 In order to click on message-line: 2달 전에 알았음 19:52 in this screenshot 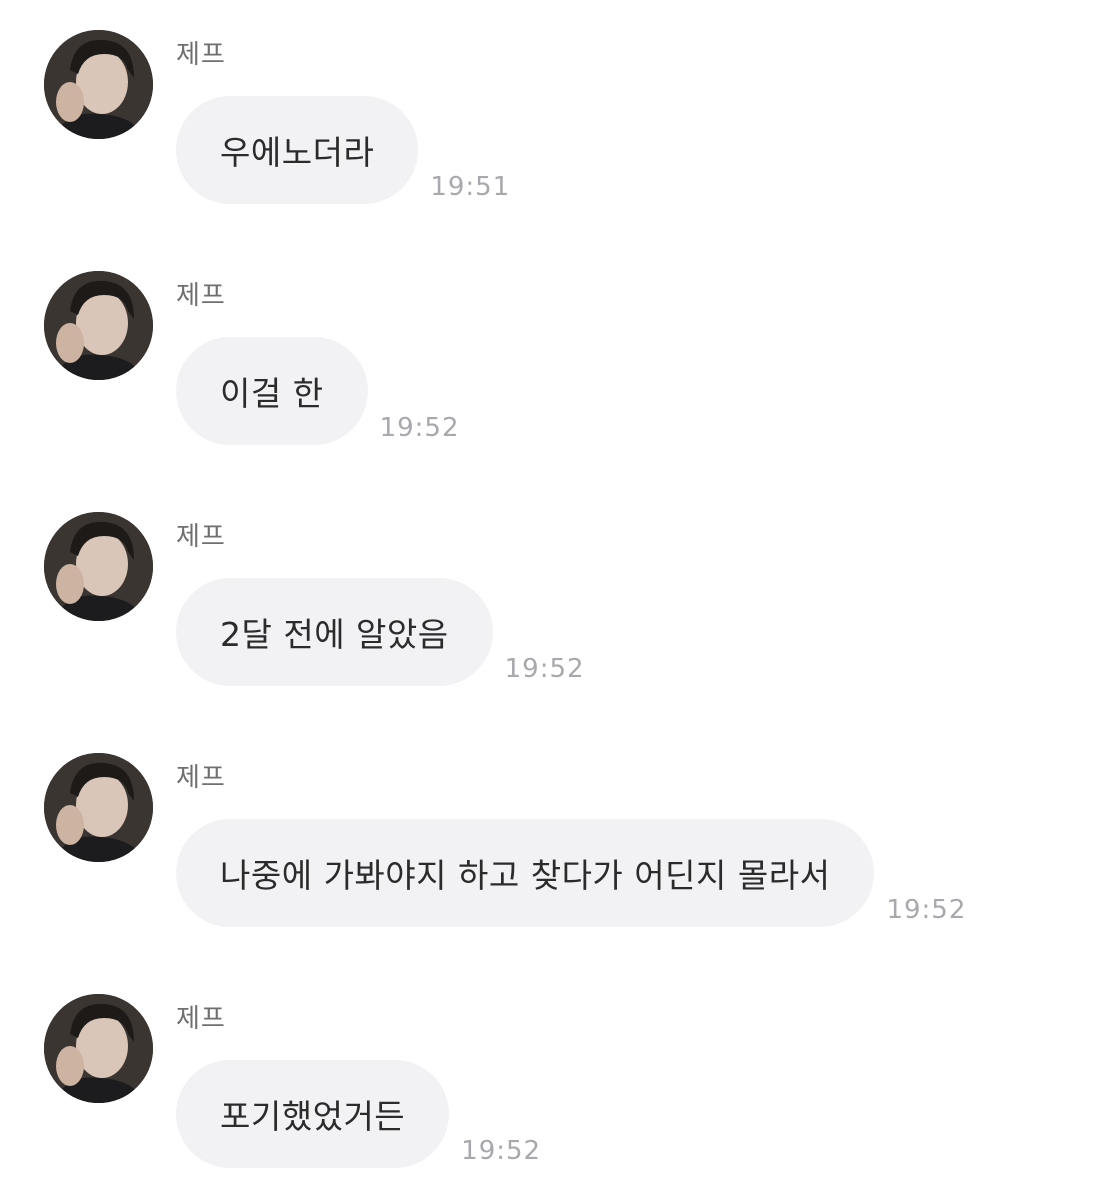, I will do `click(380, 632)`.